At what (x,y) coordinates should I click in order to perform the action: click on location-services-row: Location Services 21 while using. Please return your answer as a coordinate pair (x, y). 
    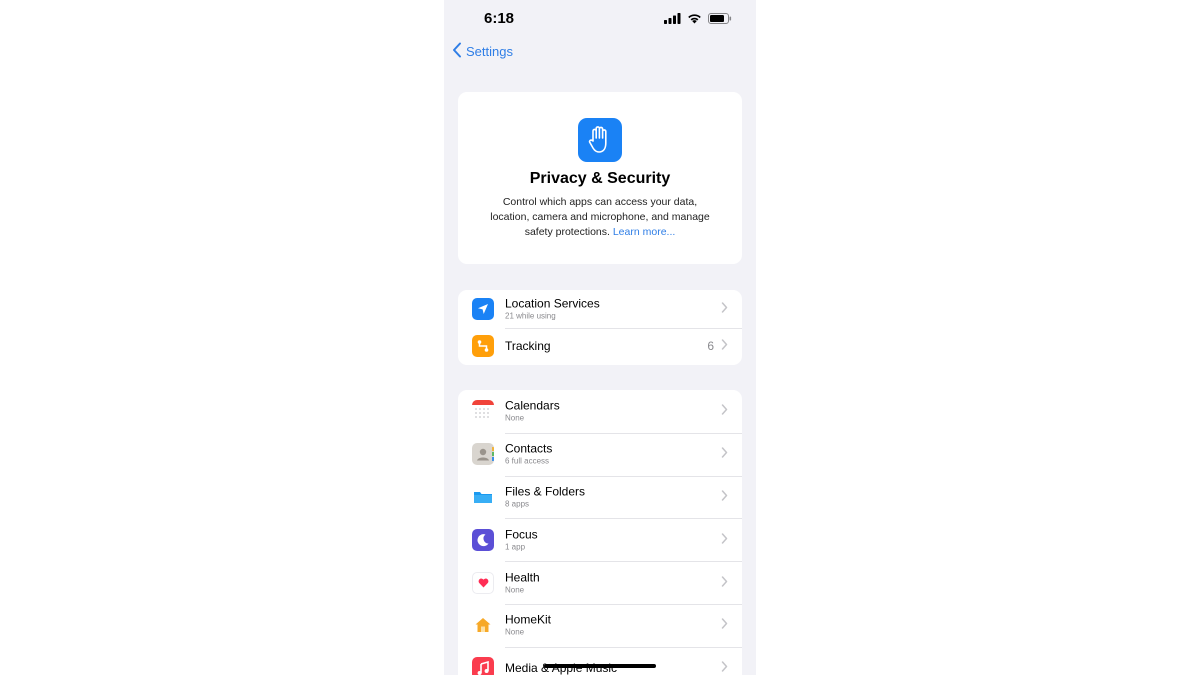
    Looking at the image, I should click on (600, 309).